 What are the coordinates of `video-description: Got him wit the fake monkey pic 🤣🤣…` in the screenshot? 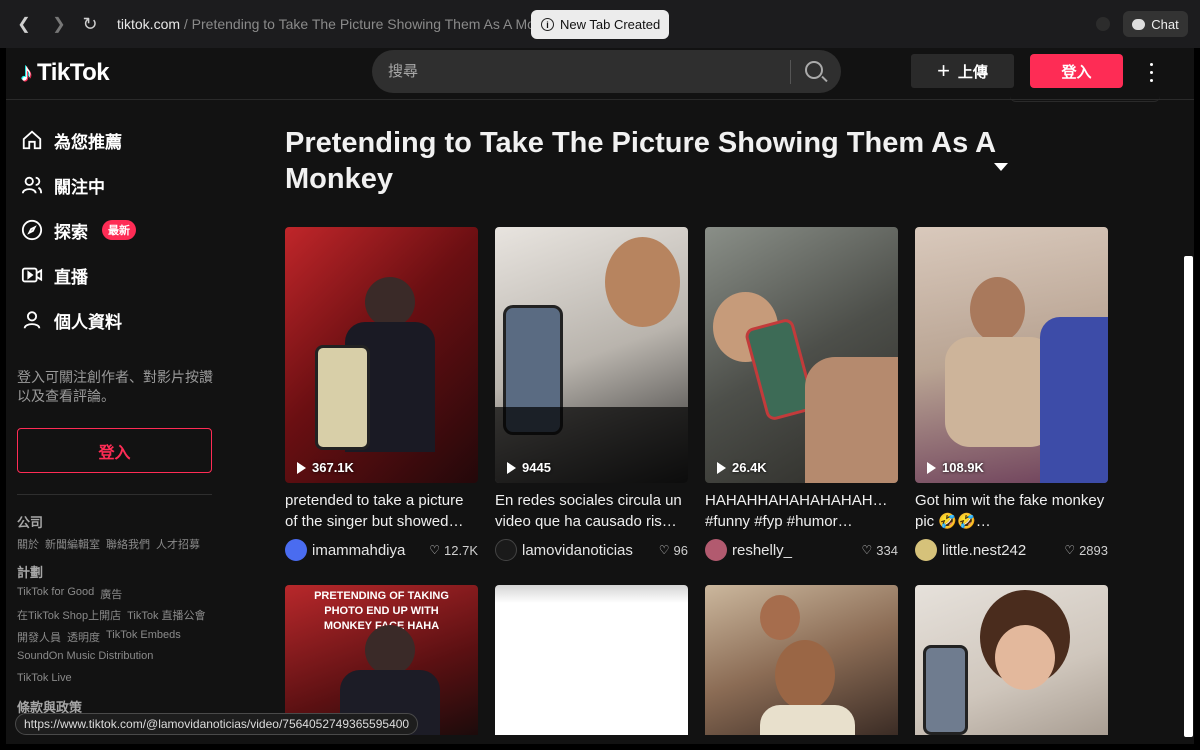 It's located at (1011, 511).